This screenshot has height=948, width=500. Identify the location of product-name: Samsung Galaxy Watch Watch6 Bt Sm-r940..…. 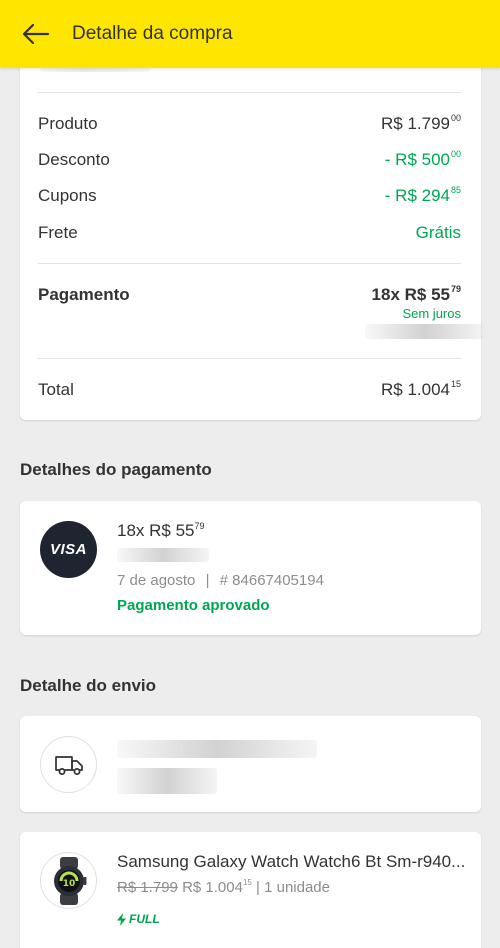
(291, 861).